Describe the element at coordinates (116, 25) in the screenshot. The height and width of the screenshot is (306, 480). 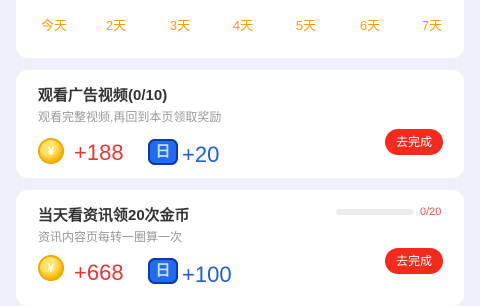
I see `day-label: 2天` at that location.